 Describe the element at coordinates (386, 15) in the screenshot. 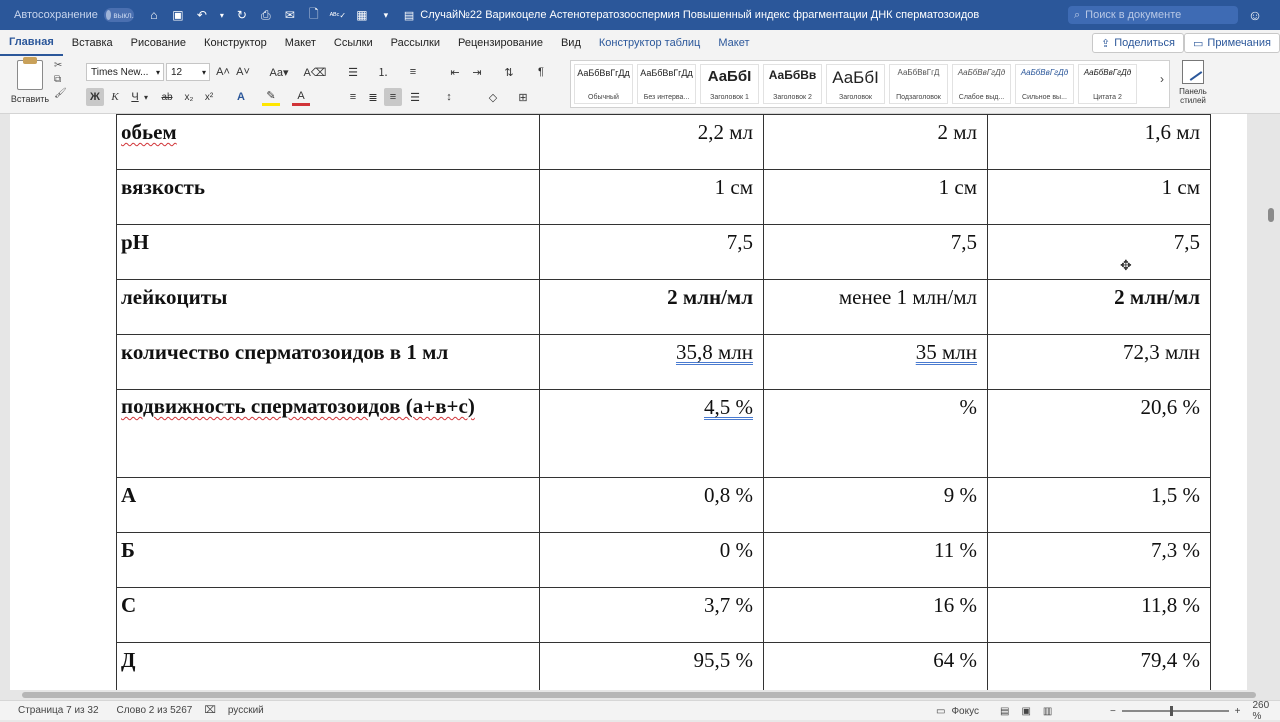

I see `customize-toolbar-icon: ▾` at that location.